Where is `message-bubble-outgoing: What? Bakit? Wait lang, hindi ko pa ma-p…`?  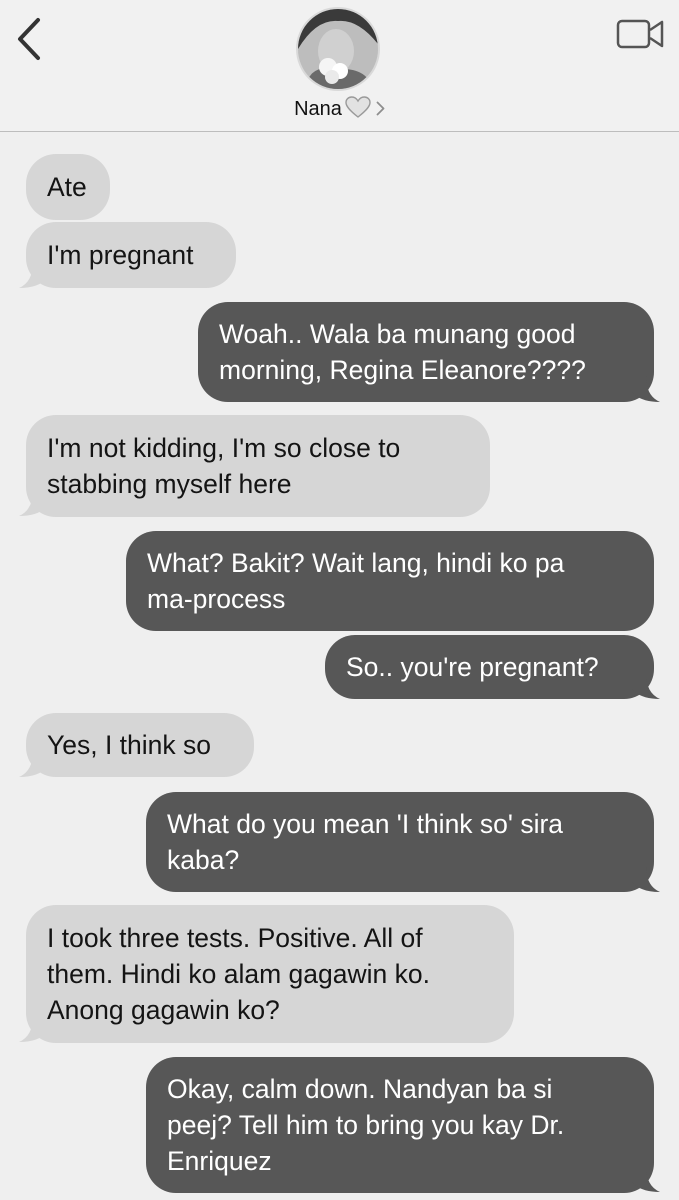
message-bubble-outgoing: What? Bakit? Wait lang, hindi ko pa ma-p… is located at coordinates (390, 581).